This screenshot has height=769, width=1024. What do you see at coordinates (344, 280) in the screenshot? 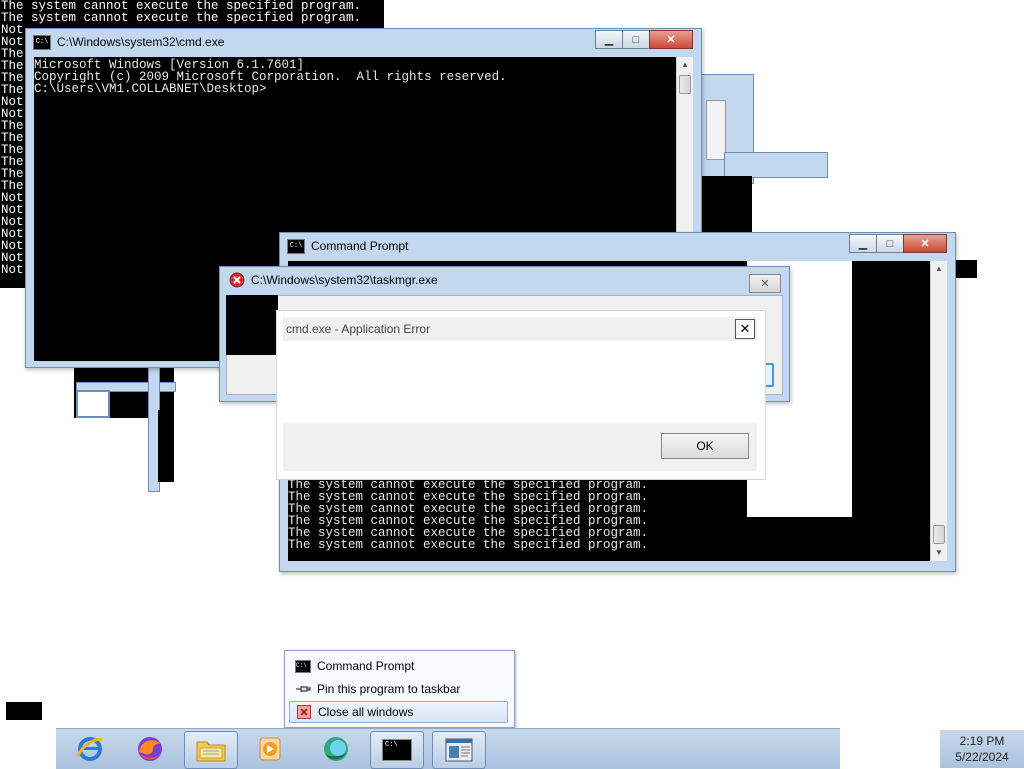
I see `window-title: C:\Windows\system32\taskmgr.exe` at bounding box center [344, 280].